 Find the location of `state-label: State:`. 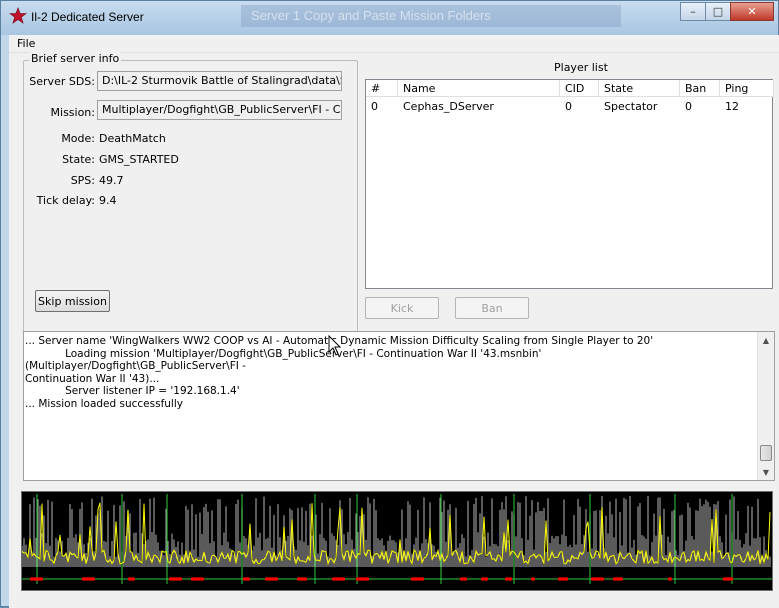

state-label: State: is located at coordinates (78, 159).